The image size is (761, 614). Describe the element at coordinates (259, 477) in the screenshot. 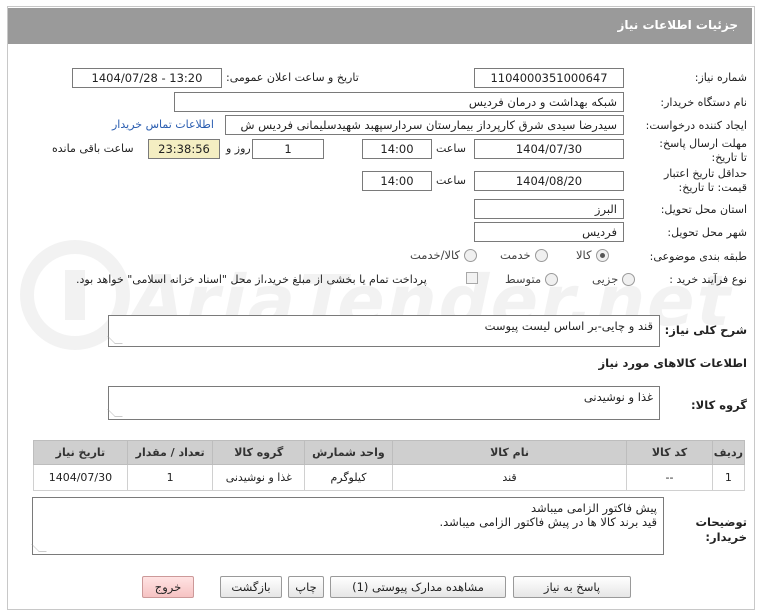

I see `cell-group: غذا و نوشیدنی` at that location.